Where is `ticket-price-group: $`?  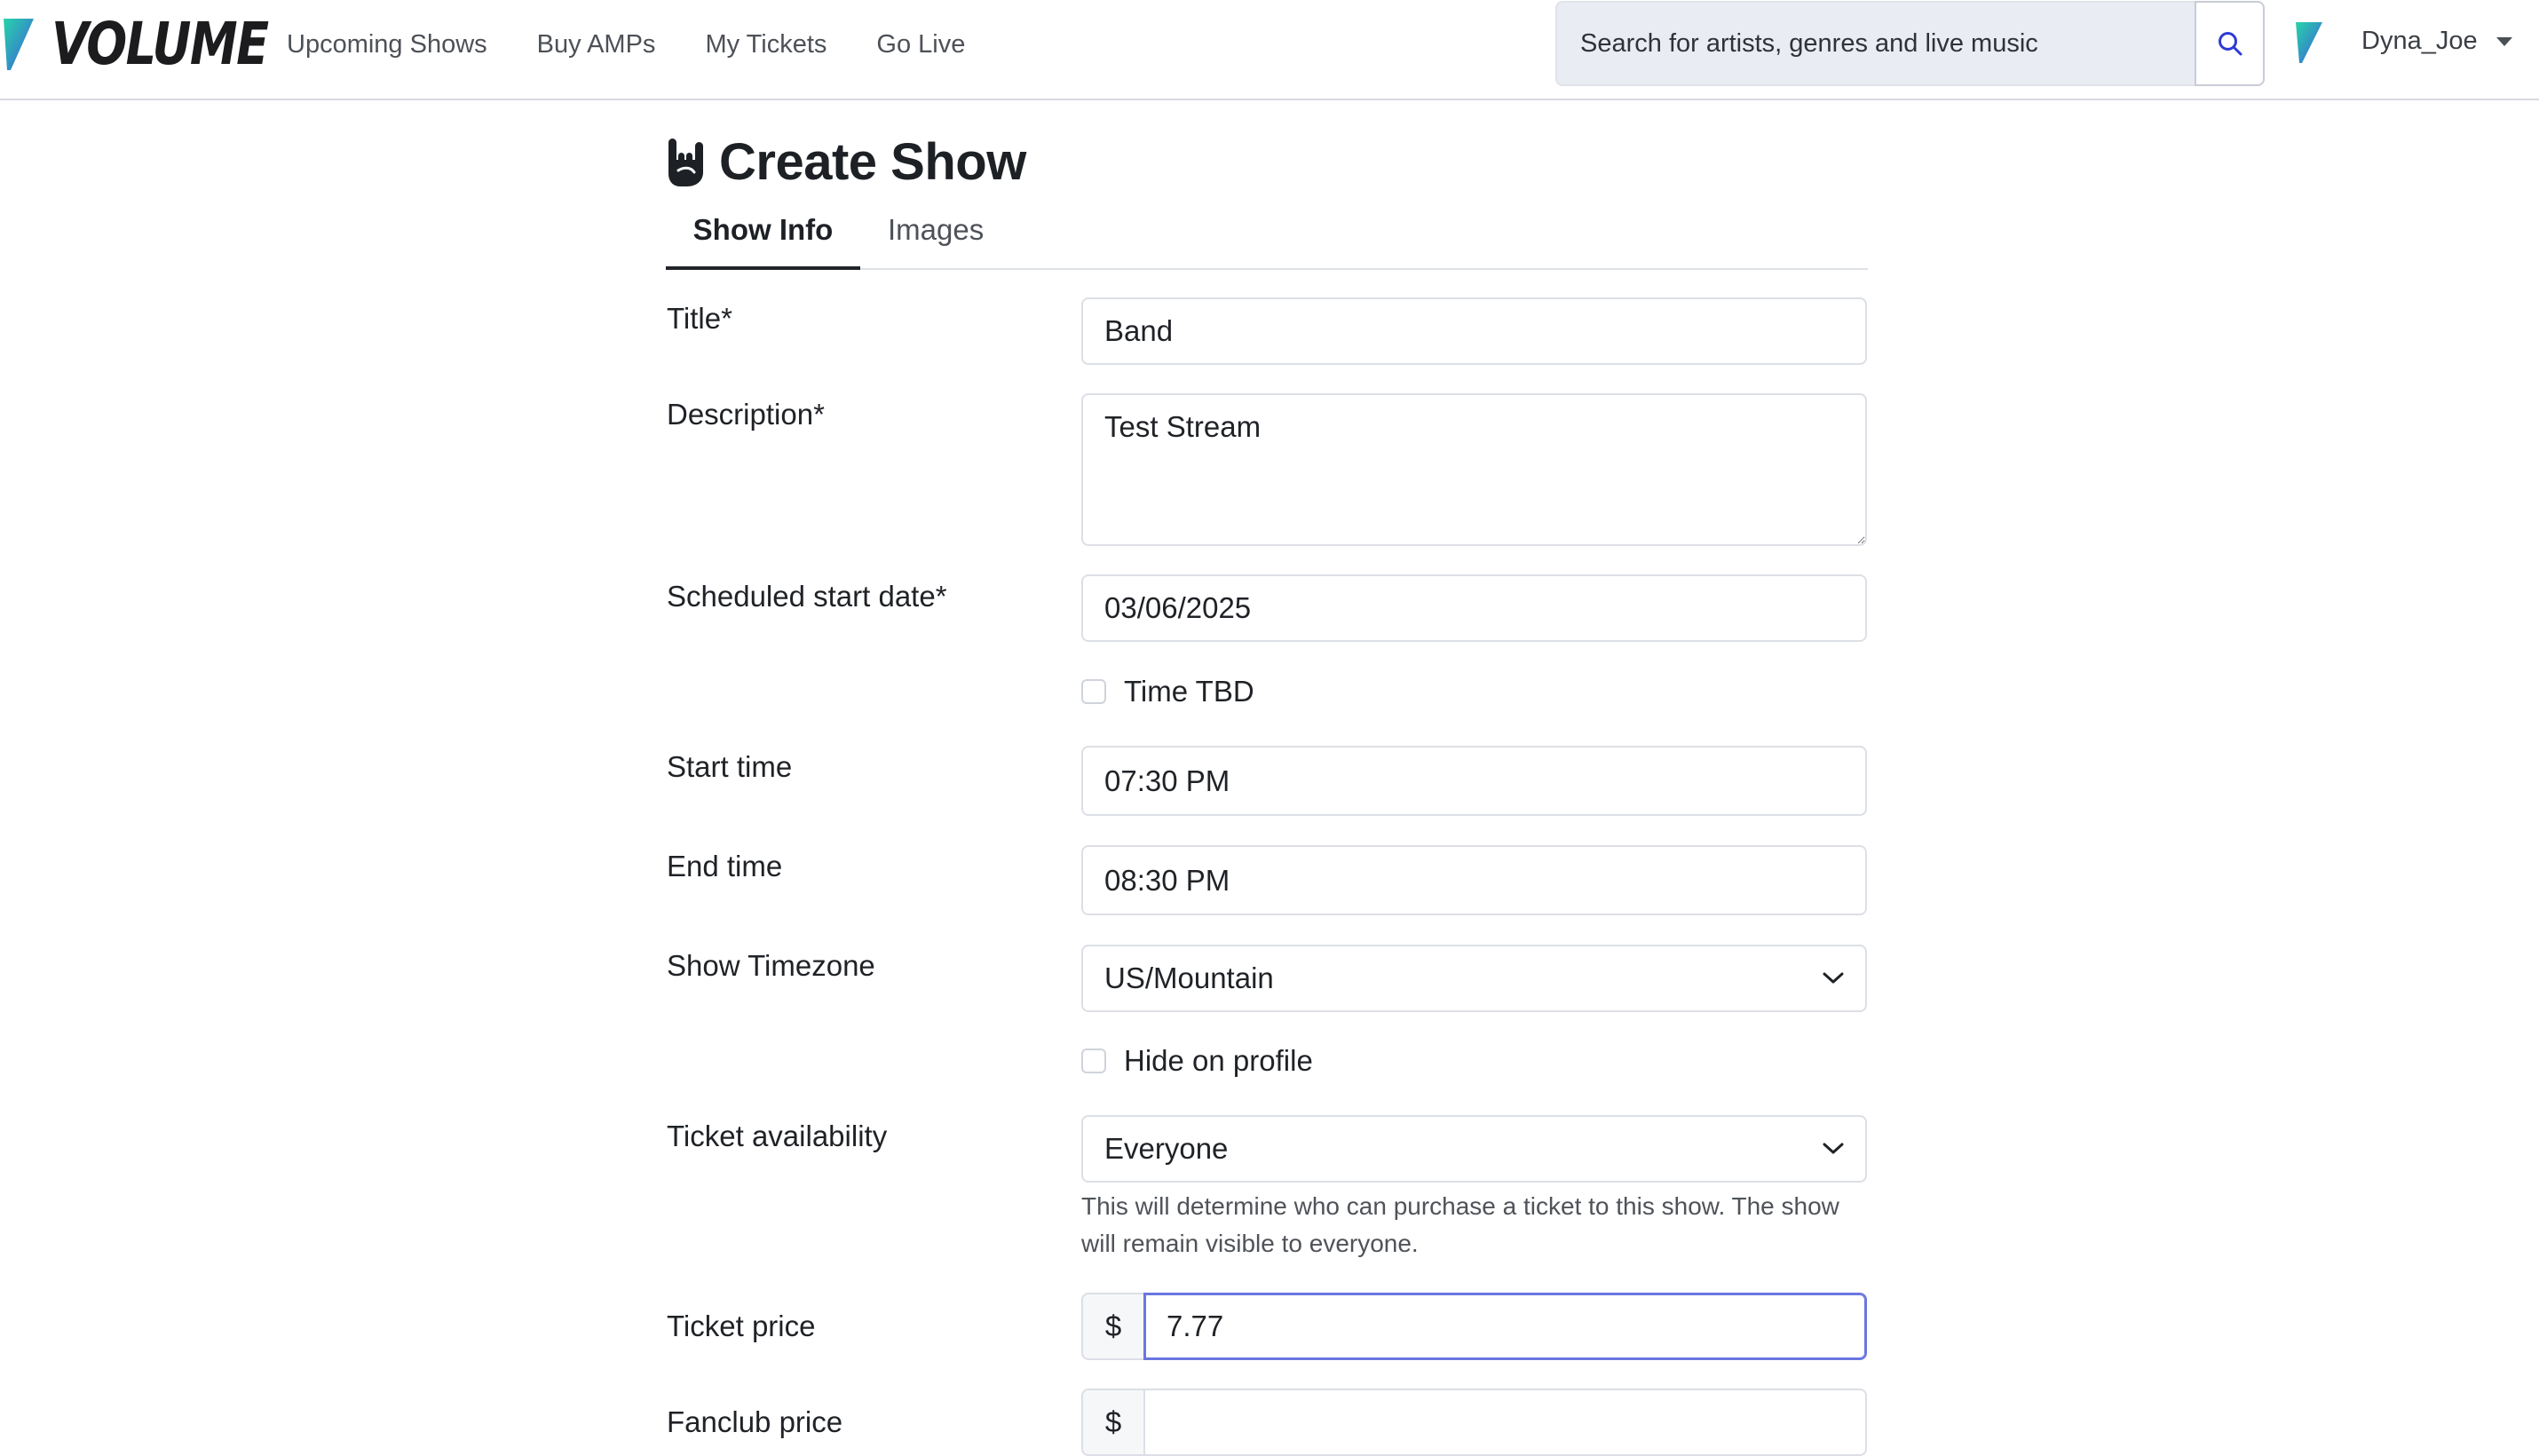
ticket-price-group: $ is located at coordinates (1474, 1326).